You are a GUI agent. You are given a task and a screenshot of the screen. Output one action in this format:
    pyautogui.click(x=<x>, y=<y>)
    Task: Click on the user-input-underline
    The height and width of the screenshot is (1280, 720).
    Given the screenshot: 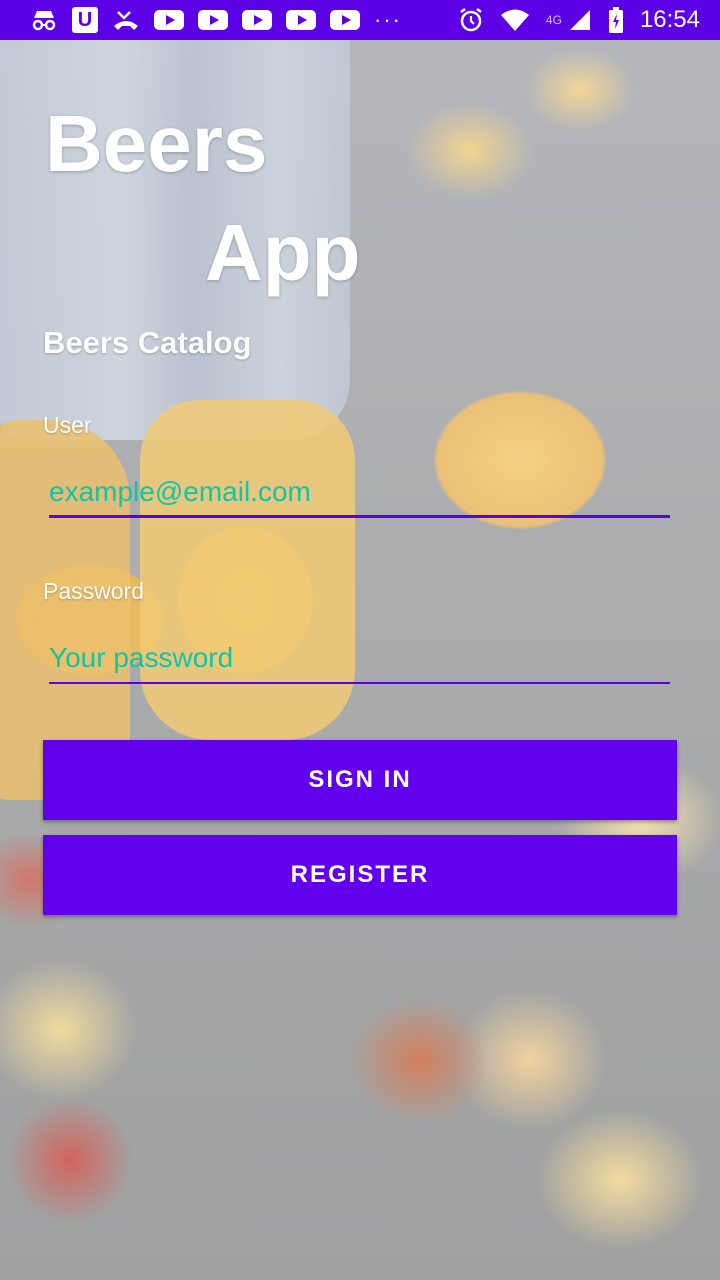 What is the action you would take?
    pyautogui.click(x=359, y=516)
    